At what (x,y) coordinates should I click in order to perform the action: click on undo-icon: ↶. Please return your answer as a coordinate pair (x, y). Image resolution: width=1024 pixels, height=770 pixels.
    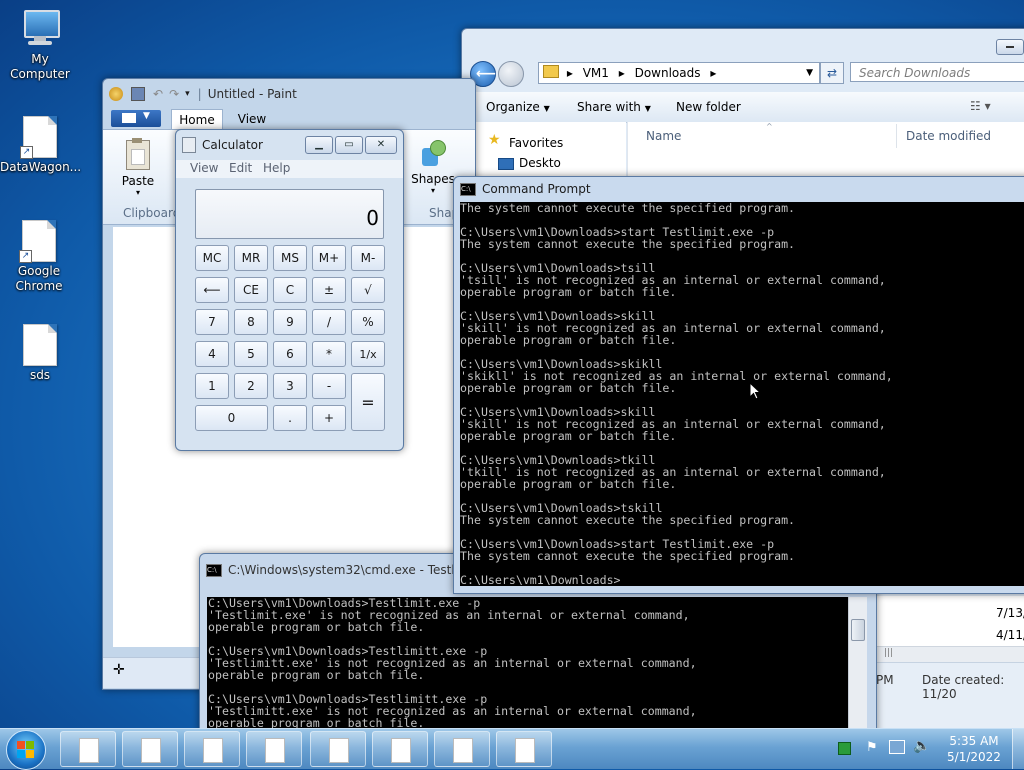
    Looking at the image, I should click on (158, 94).